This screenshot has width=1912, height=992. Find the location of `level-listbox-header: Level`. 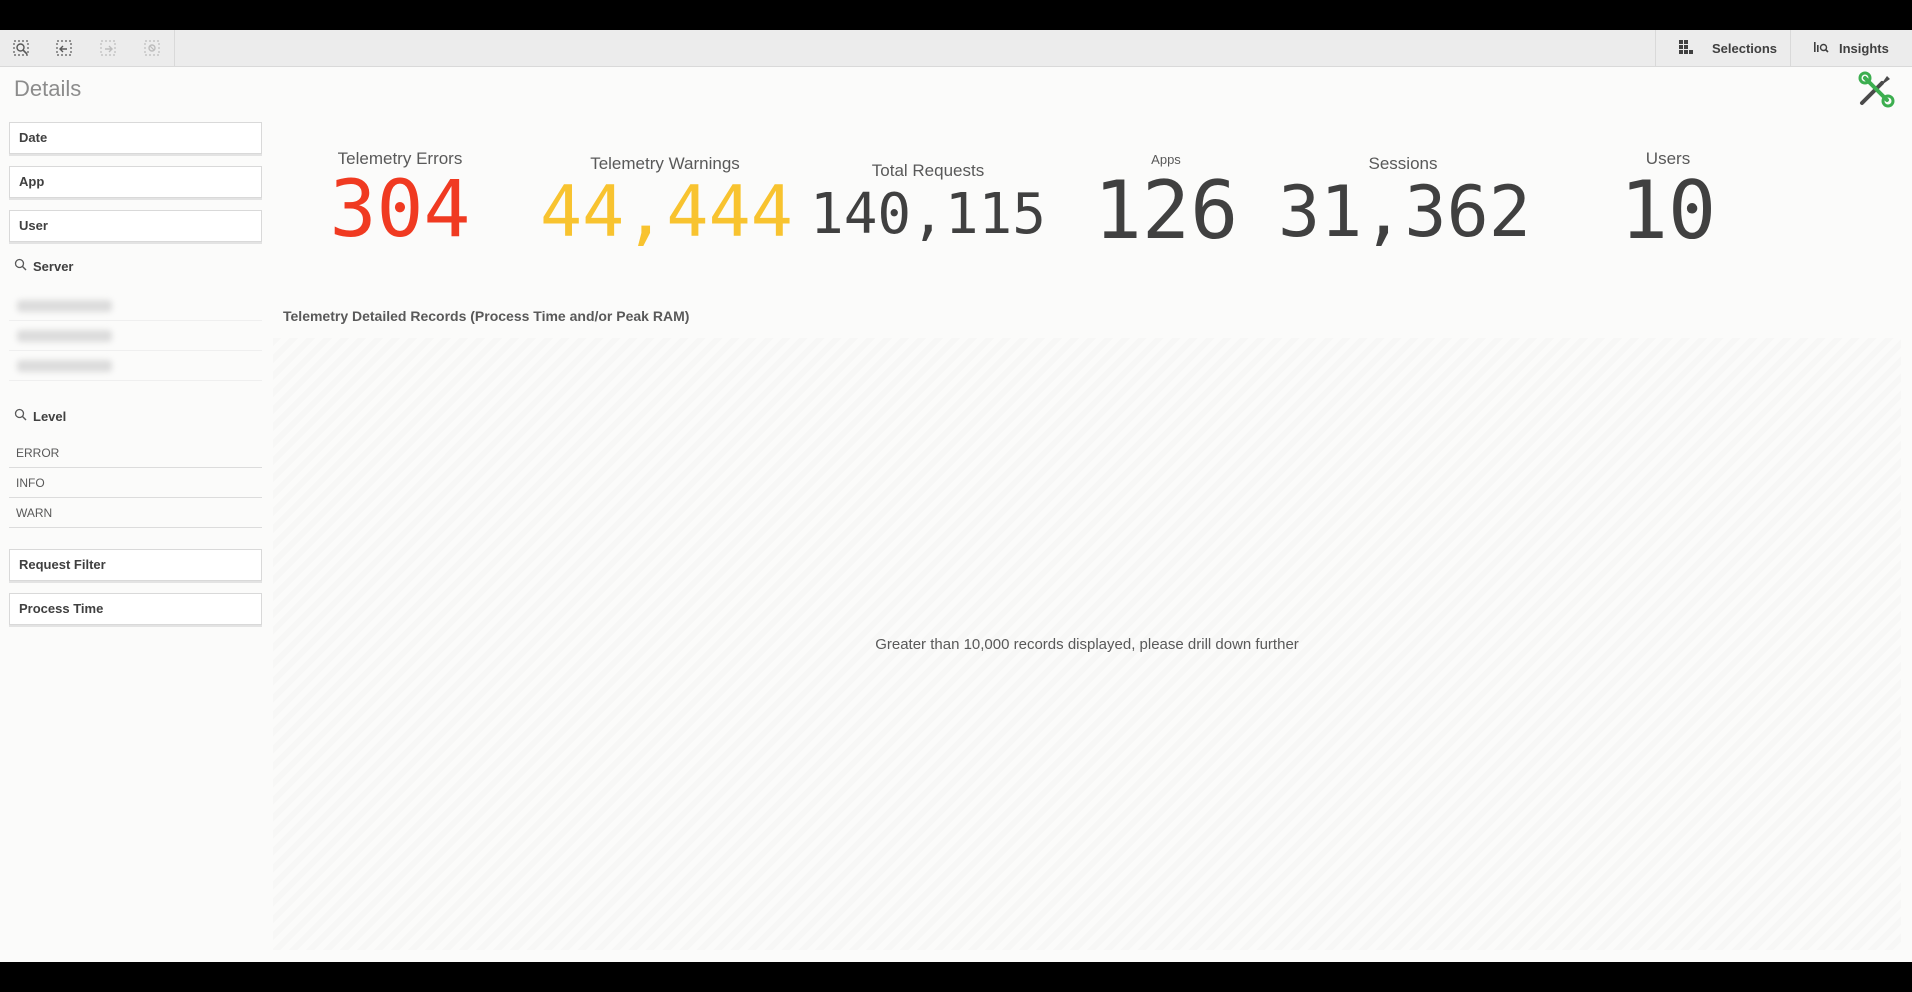

level-listbox-header: Level is located at coordinates (40, 416).